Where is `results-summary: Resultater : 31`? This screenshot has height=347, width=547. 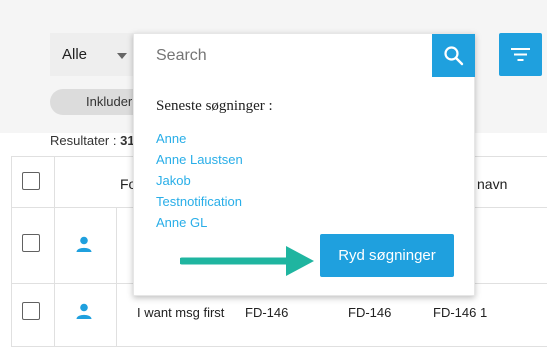
results-summary: Resultater : 31 is located at coordinates (92, 140).